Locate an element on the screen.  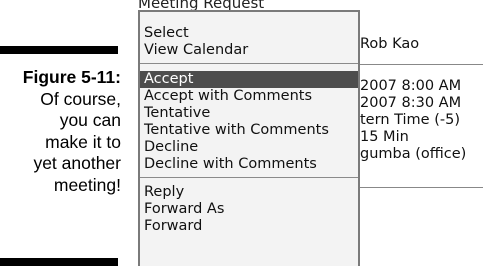
menu-item-decline-with-comments: Decline with Comments is located at coordinates (249, 164).